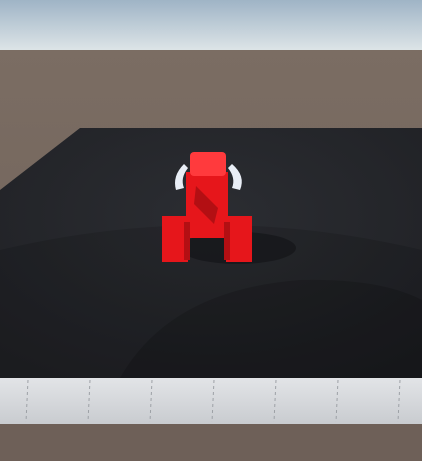  I want to click on foreground-ground, so click(211, 442).